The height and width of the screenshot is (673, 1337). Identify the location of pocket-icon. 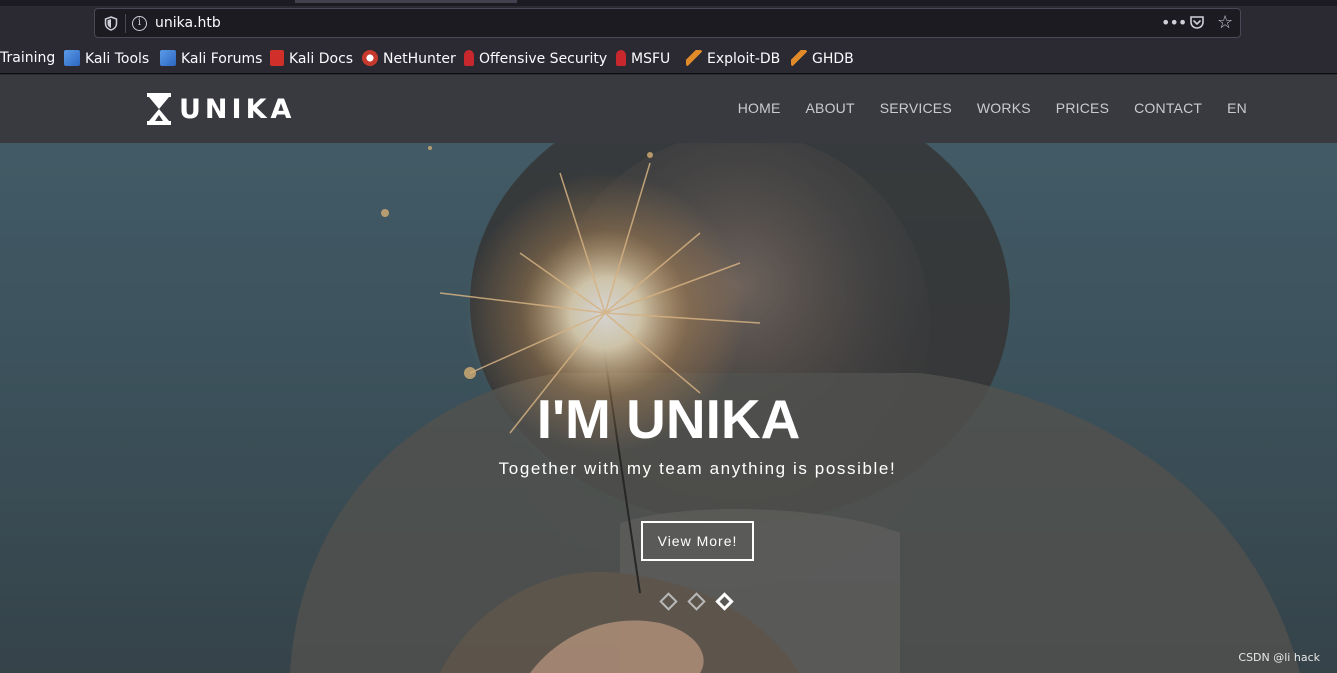
(1197, 22).